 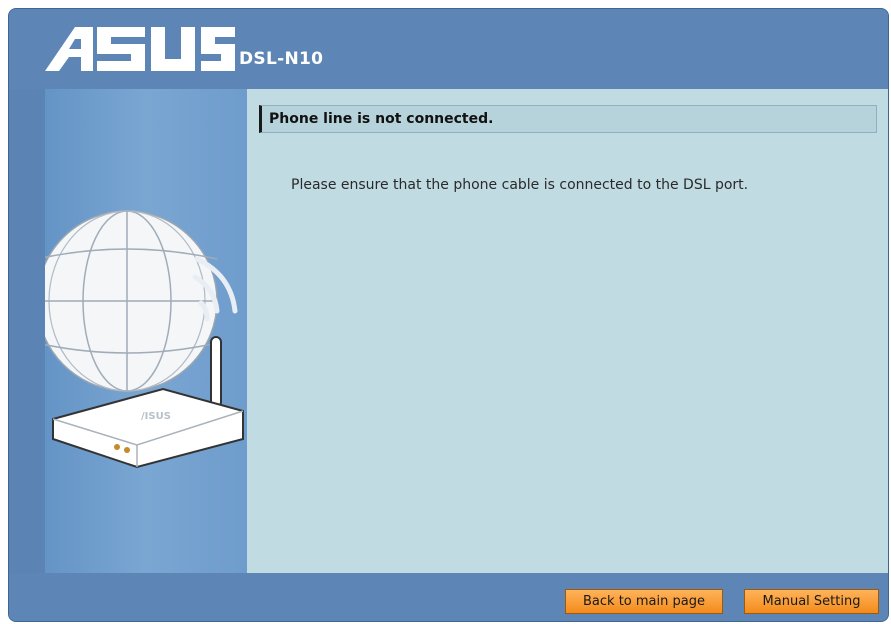 I want to click on svg-text: /ISUS, so click(x=156, y=416).